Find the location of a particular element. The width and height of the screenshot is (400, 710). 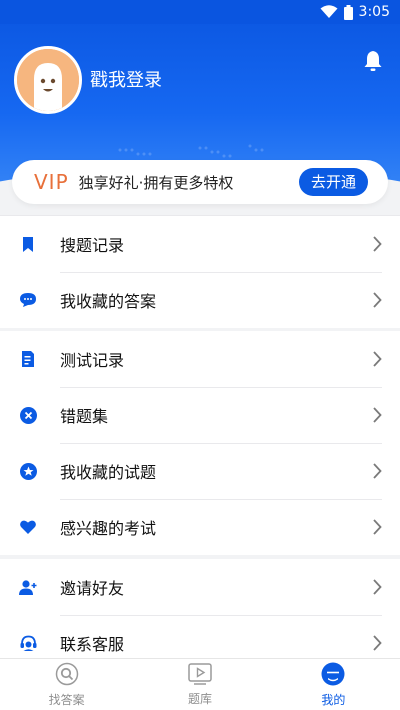

menu-item-label: 搜题记录 is located at coordinates (92, 245).